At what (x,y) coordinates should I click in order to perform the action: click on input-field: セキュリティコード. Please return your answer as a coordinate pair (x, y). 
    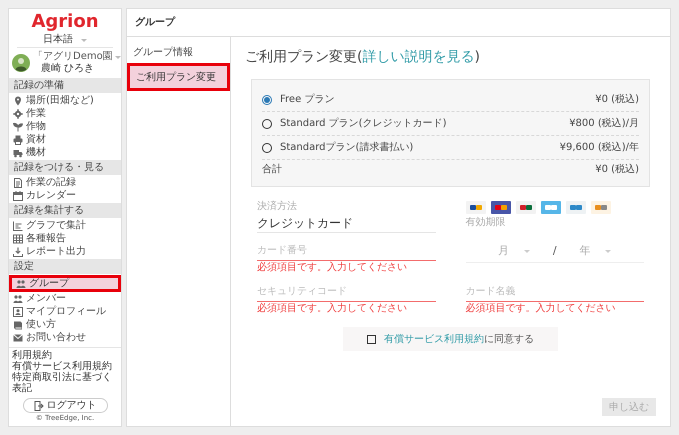
    Looking at the image, I should click on (346, 292).